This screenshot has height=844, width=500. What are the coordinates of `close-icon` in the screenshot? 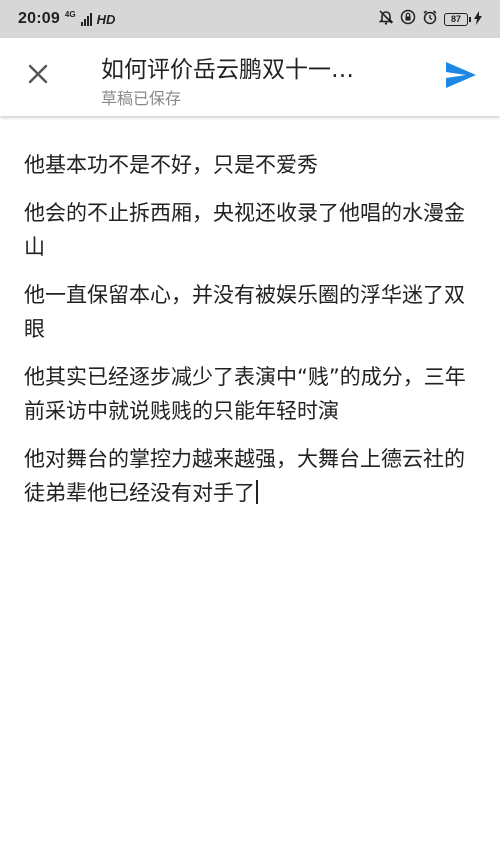 It's located at (38, 76).